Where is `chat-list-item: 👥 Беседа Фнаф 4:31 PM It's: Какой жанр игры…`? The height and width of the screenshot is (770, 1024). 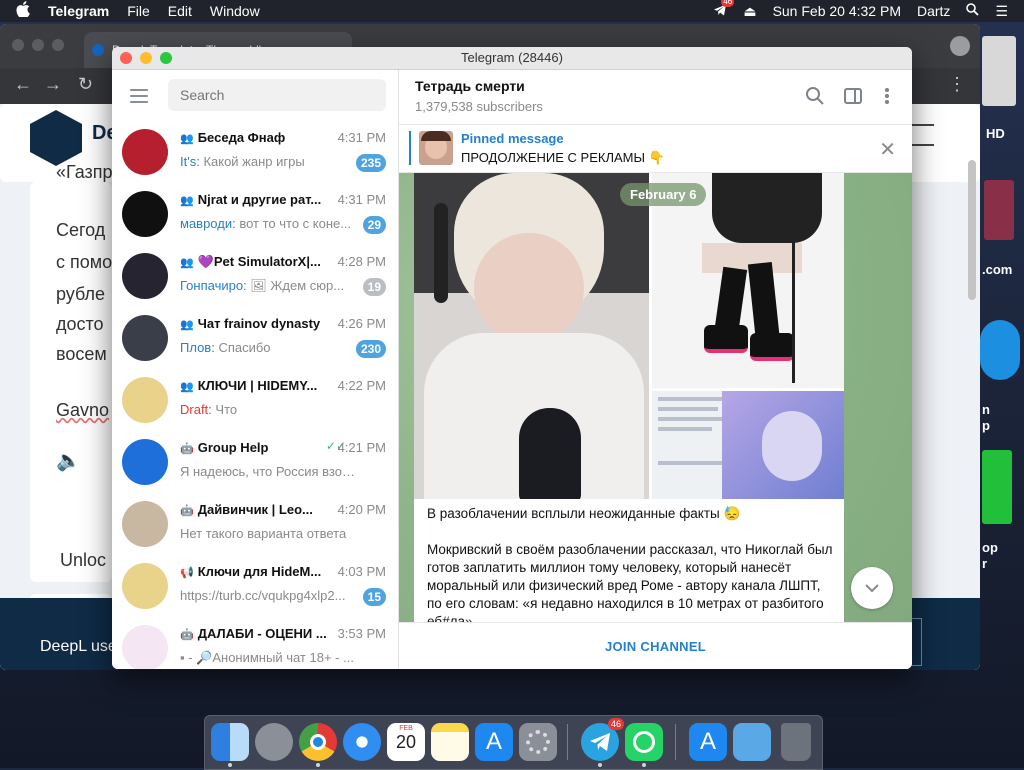 chat-list-item: 👥 Беседа Фнаф 4:31 PM It's: Какой жанр игры… is located at coordinates (255, 153).